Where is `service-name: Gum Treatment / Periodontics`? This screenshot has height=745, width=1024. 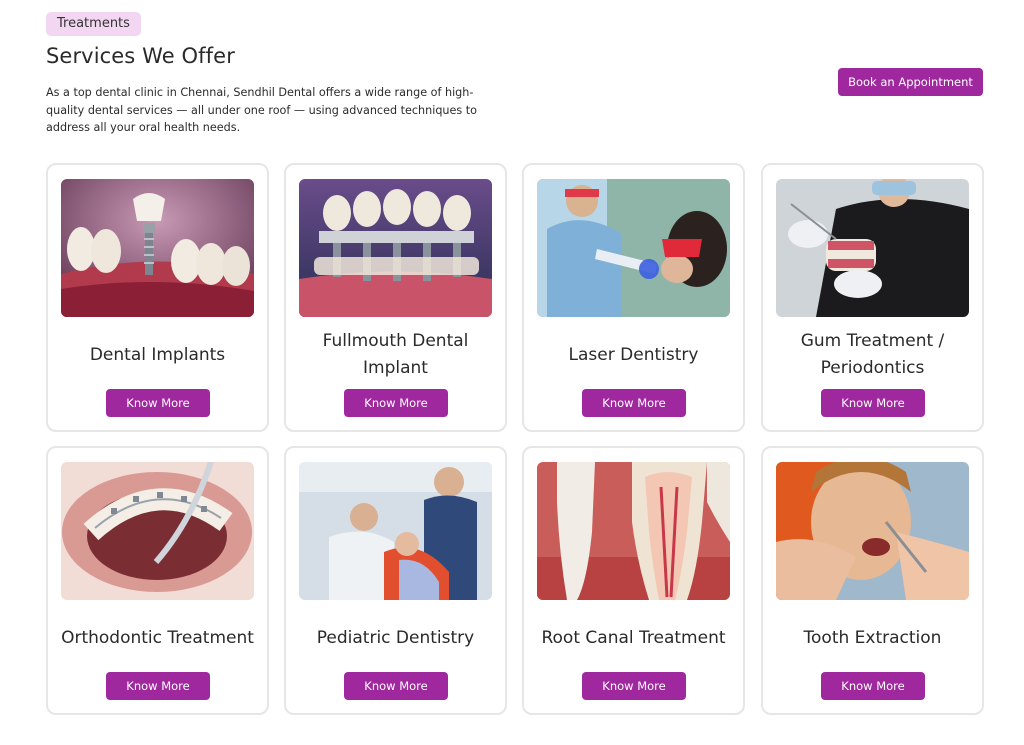
service-name: Gum Treatment / Periodontics is located at coordinates (872, 354).